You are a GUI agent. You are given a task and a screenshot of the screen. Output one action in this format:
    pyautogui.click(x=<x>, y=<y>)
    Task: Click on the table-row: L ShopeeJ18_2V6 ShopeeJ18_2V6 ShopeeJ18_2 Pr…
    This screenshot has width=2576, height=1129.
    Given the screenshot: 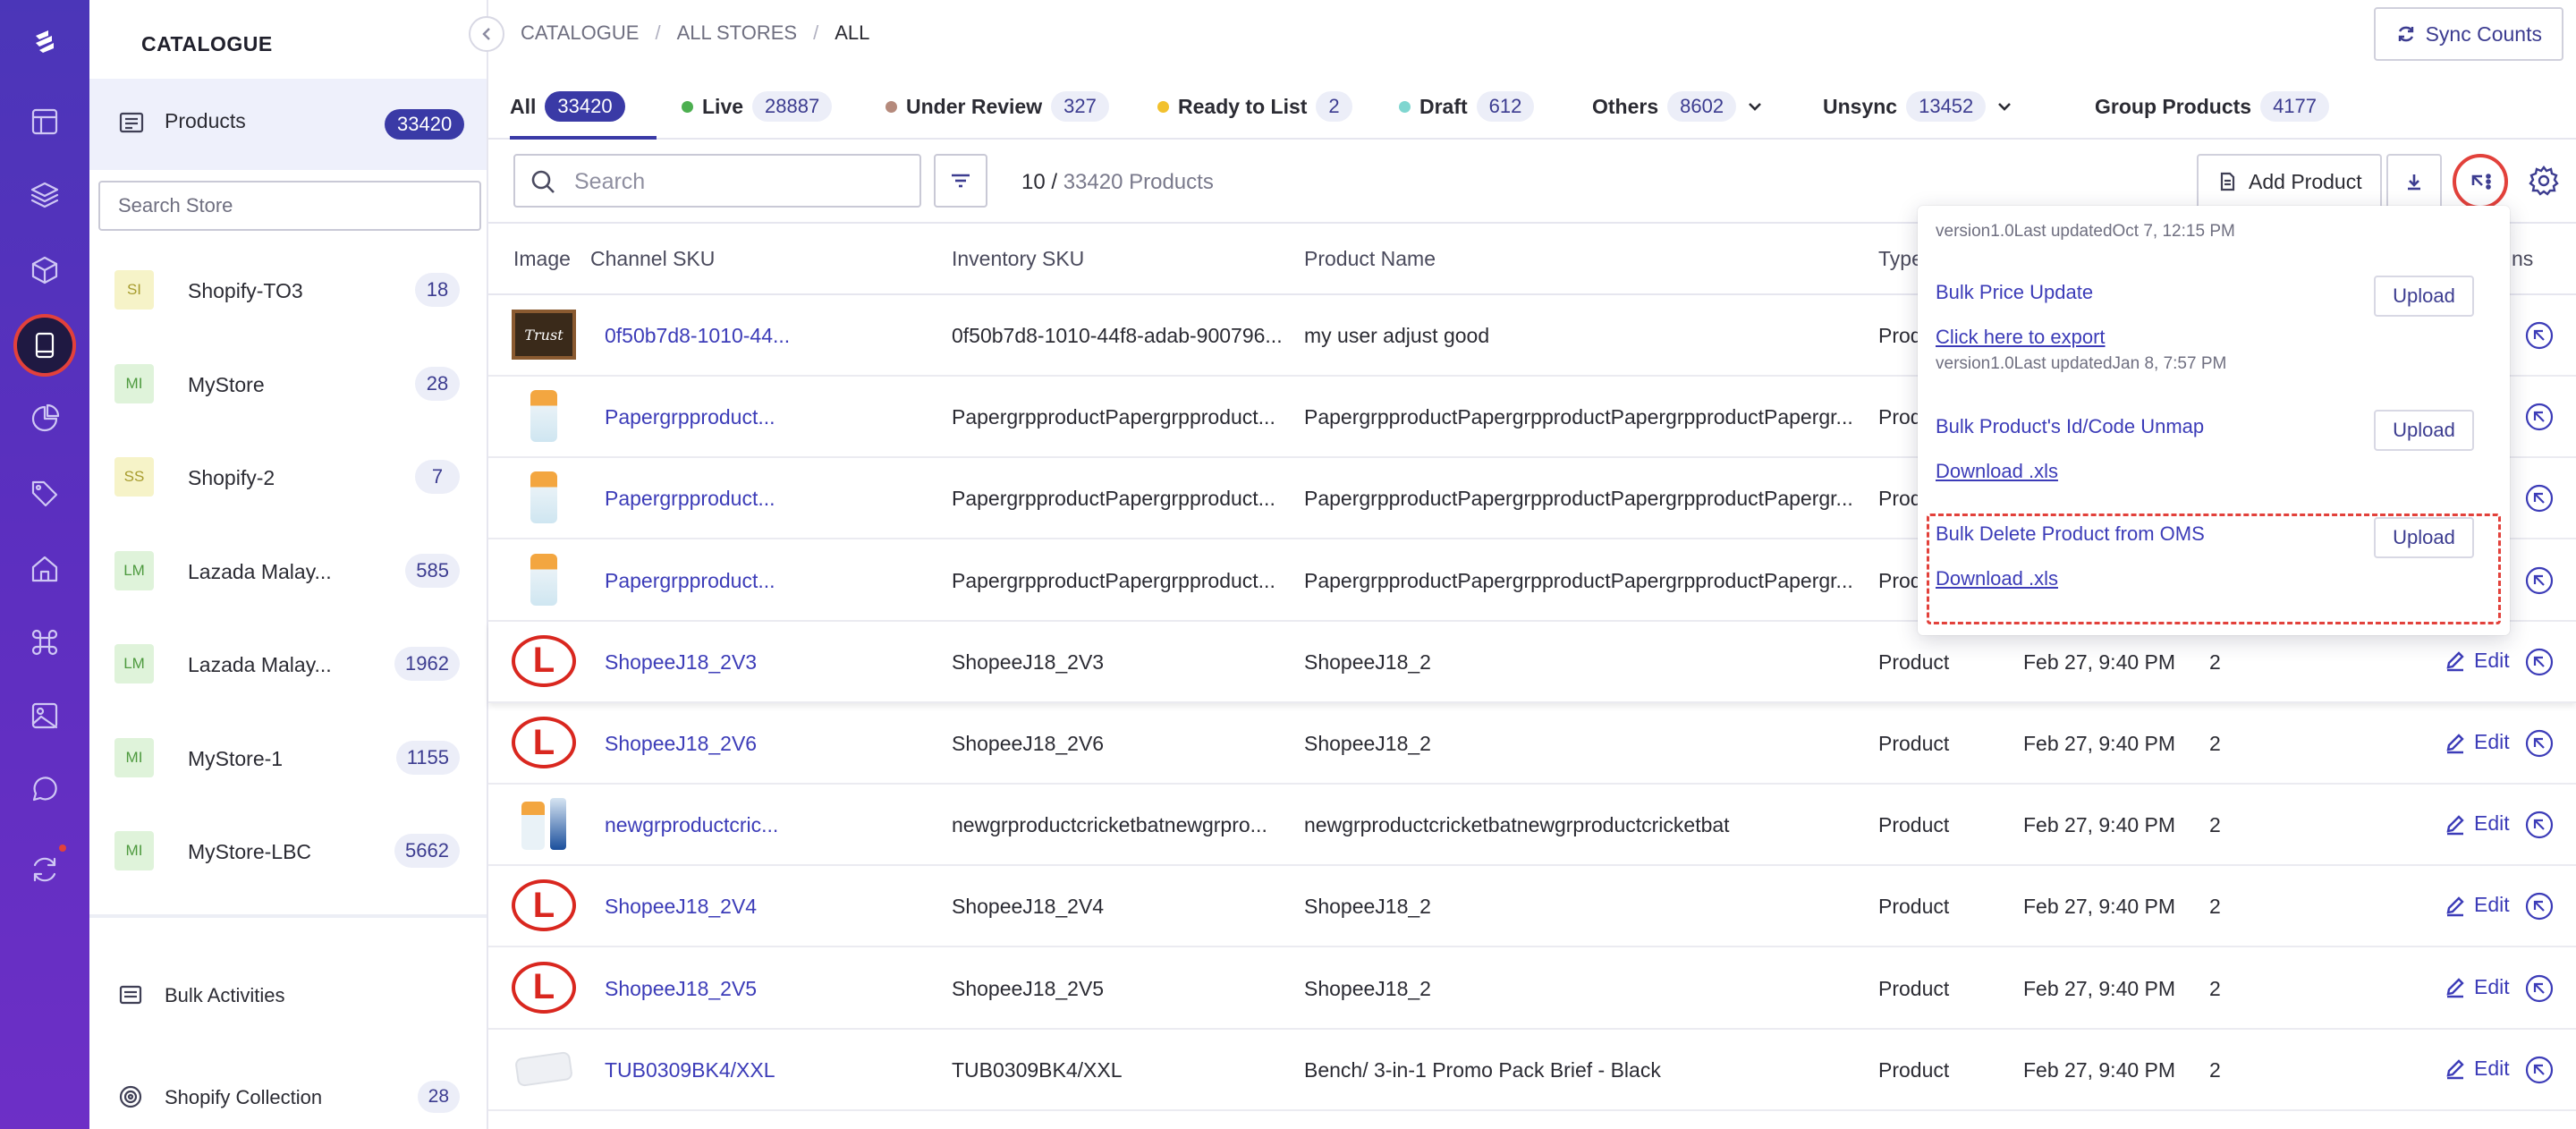 What is the action you would take?
    pyautogui.click(x=1532, y=744)
    